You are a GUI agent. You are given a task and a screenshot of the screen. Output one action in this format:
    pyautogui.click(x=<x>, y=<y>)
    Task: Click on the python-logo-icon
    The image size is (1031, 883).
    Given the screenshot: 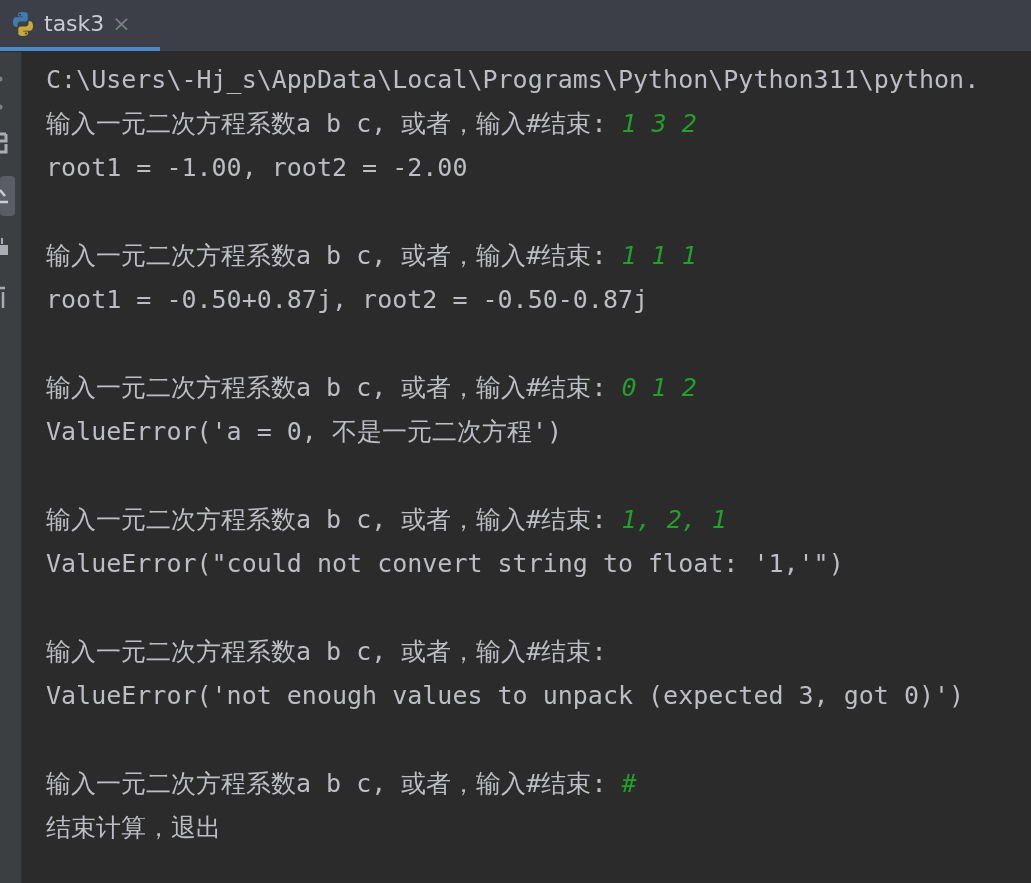 What is the action you would take?
    pyautogui.click(x=23, y=23)
    